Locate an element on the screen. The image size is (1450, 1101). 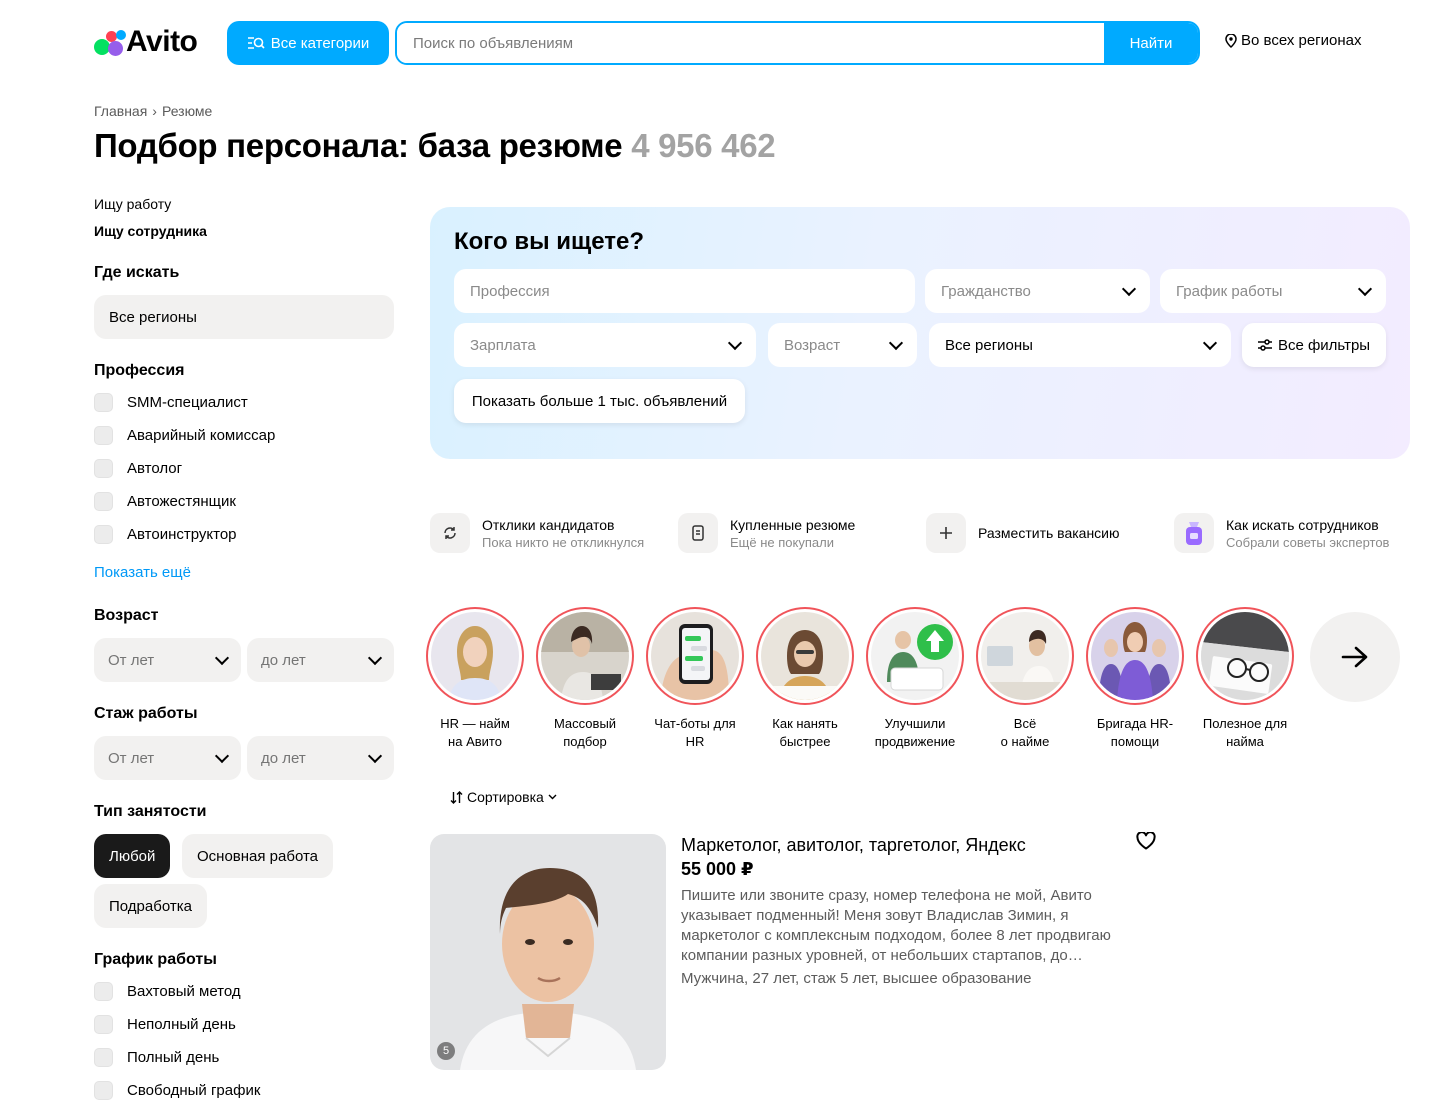
mode-looking-for-employee: Ищу сотрудника is located at coordinates (150, 231).